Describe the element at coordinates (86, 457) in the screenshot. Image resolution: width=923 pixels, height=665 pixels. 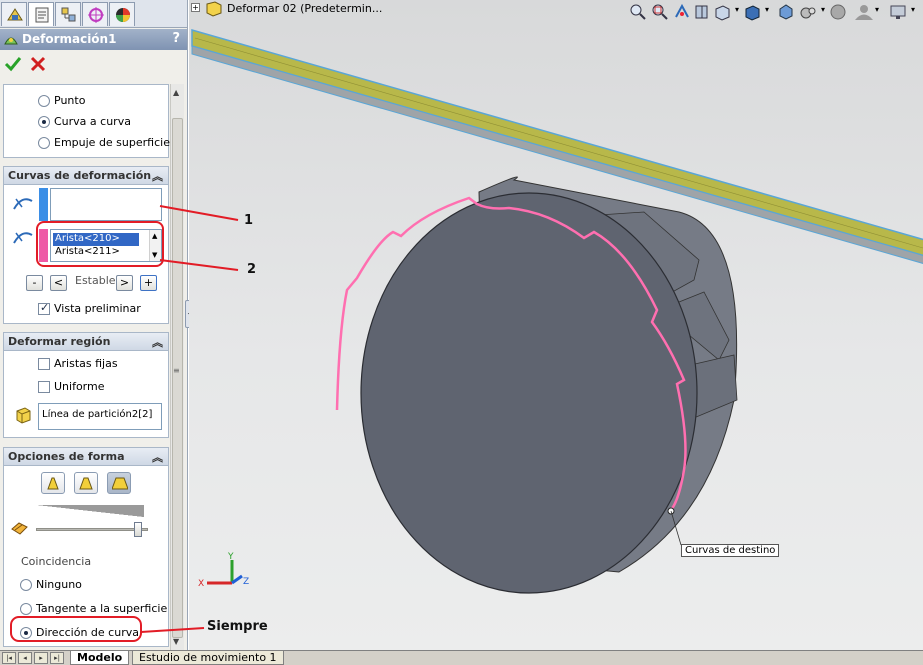
I see `shape-options-header: Opciones de forma ︽` at that location.